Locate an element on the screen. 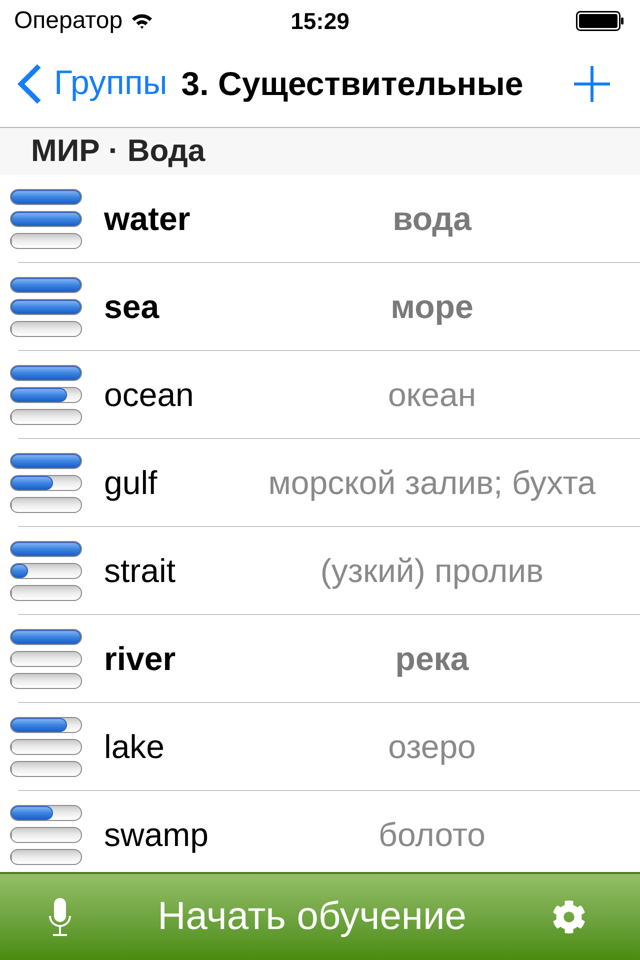  translation-text: вода is located at coordinates (432, 219).